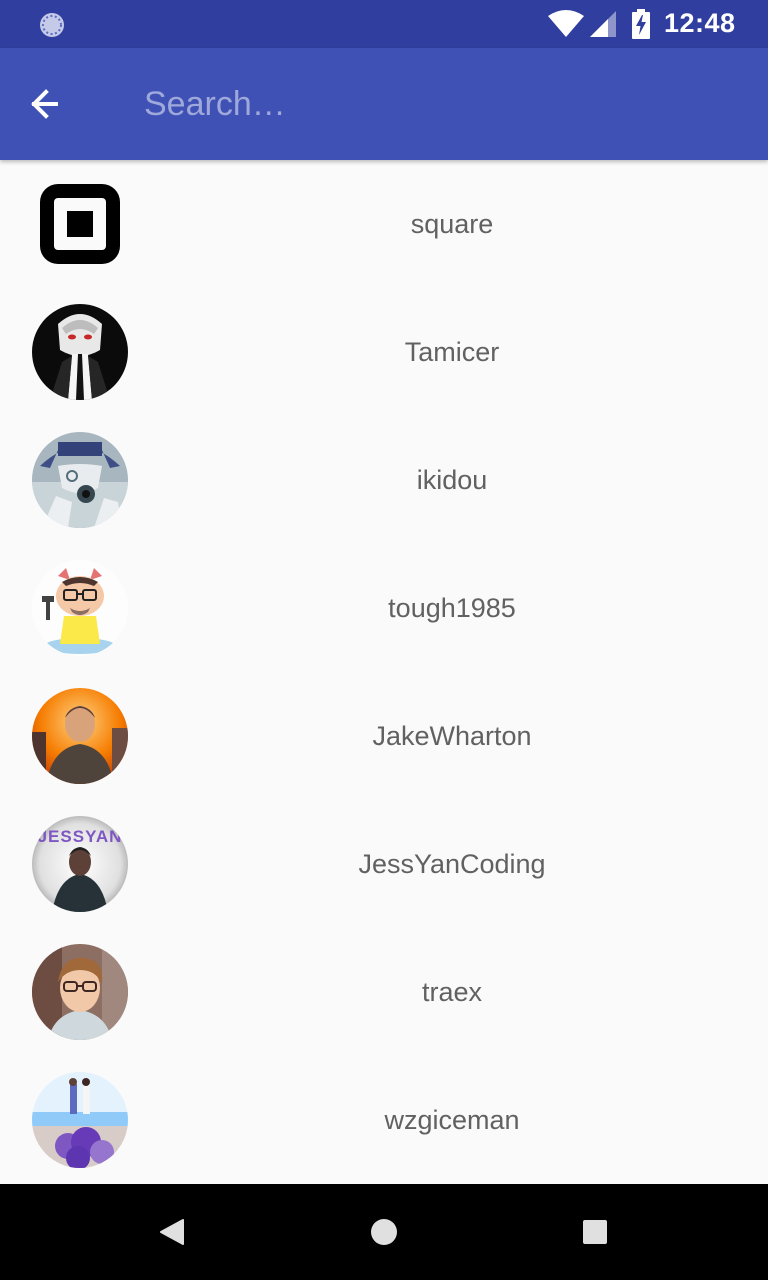 The image size is (768, 1280). What do you see at coordinates (452, 224) in the screenshot?
I see `user-name: square` at bounding box center [452, 224].